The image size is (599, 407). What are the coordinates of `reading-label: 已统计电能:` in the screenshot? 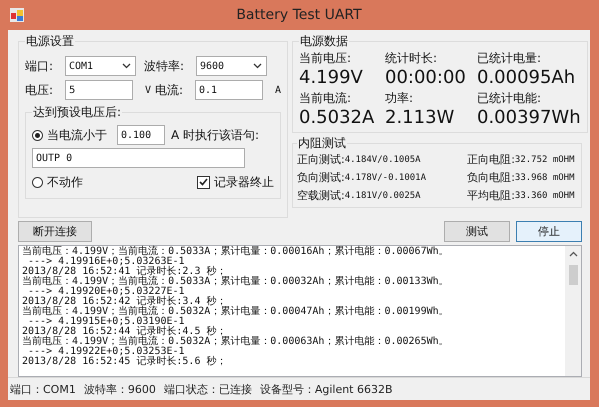 It's located at (509, 98).